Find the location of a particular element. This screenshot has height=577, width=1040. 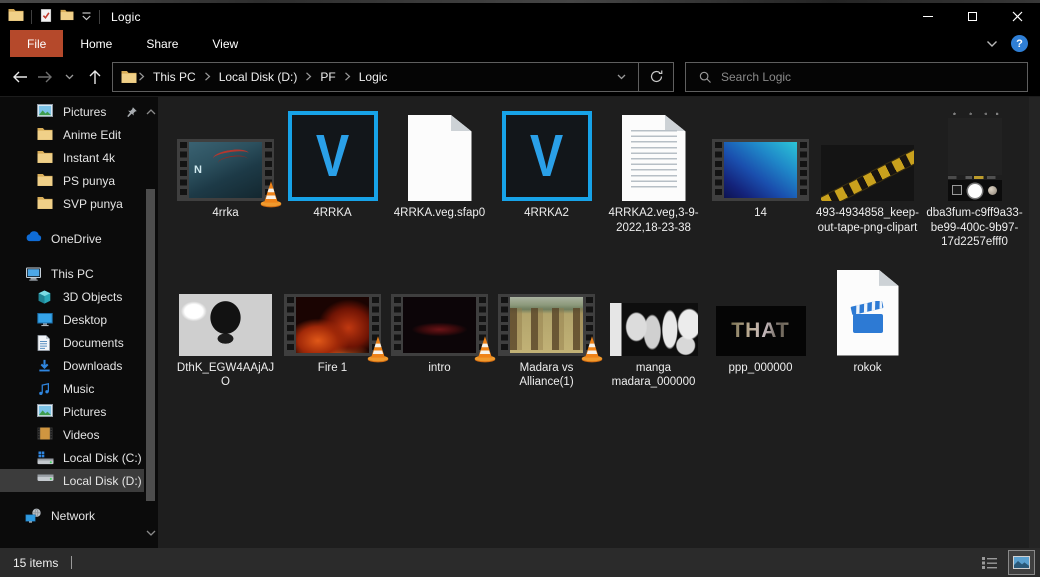

file-name: 4RRKA2 is located at coordinates (546, 213).